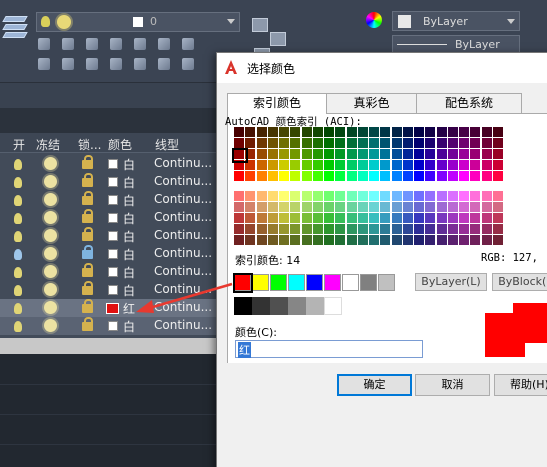  Describe the element at coordinates (374, 385) in the screenshot. I see `ok-button: 确定` at that location.